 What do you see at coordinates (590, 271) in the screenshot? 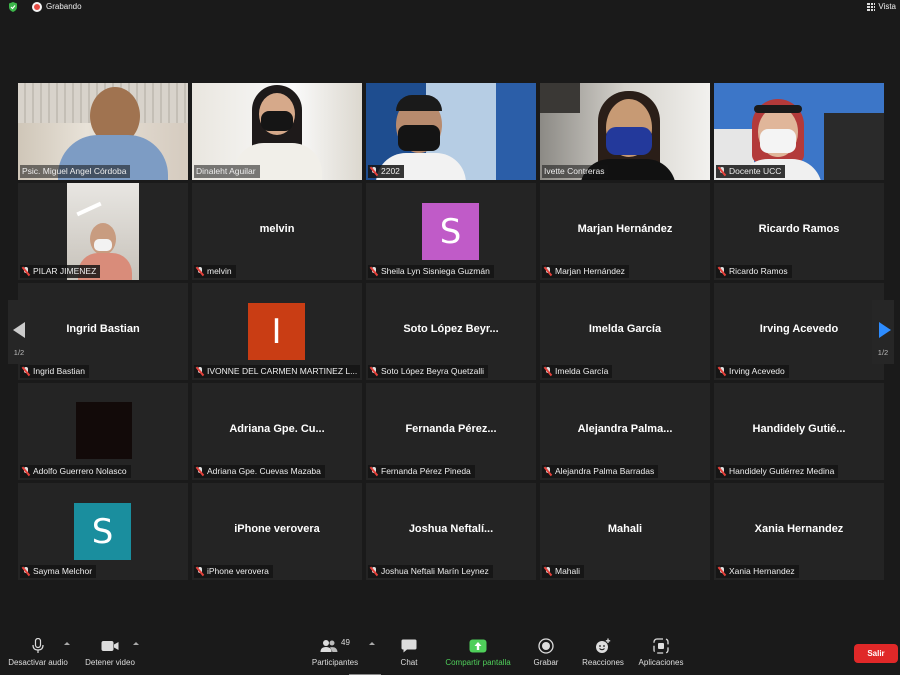
I see `participant-name: Marjan Hernández` at bounding box center [590, 271].